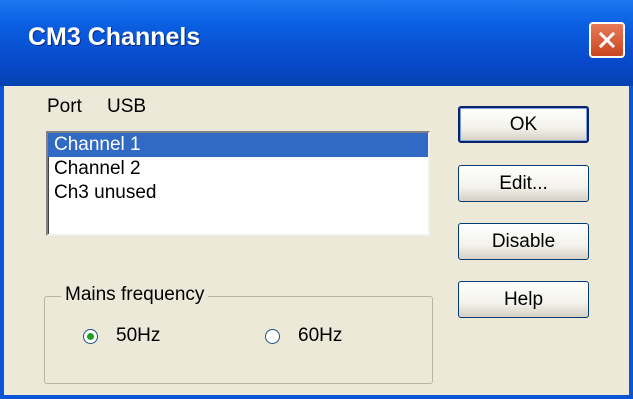 Image resolution: width=633 pixels, height=399 pixels. I want to click on close-icon, so click(607, 40).